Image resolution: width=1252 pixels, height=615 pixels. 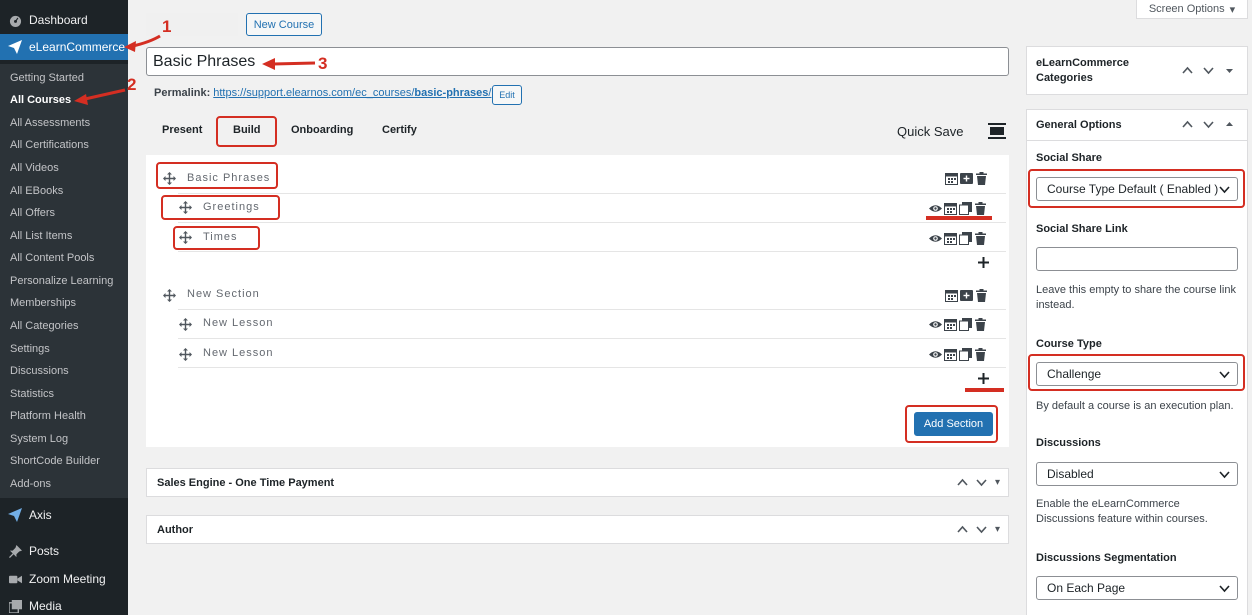 What do you see at coordinates (132, 84) in the screenshot?
I see `annotation-number: 2` at bounding box center [132, 84].